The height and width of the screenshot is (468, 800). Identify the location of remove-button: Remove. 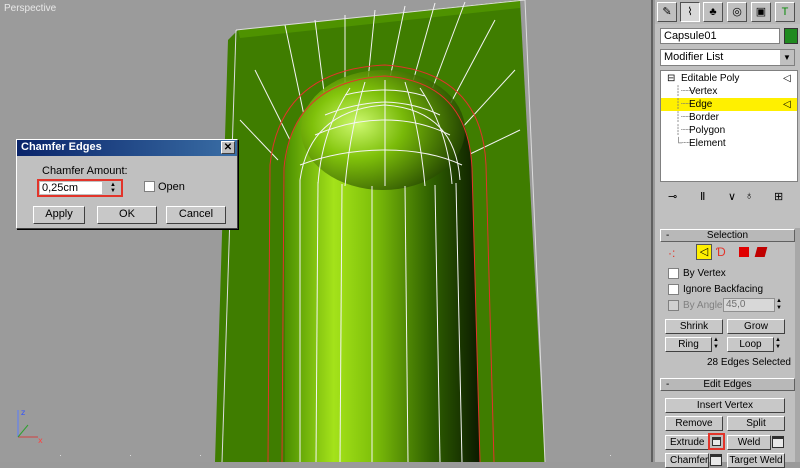
(694, 423).